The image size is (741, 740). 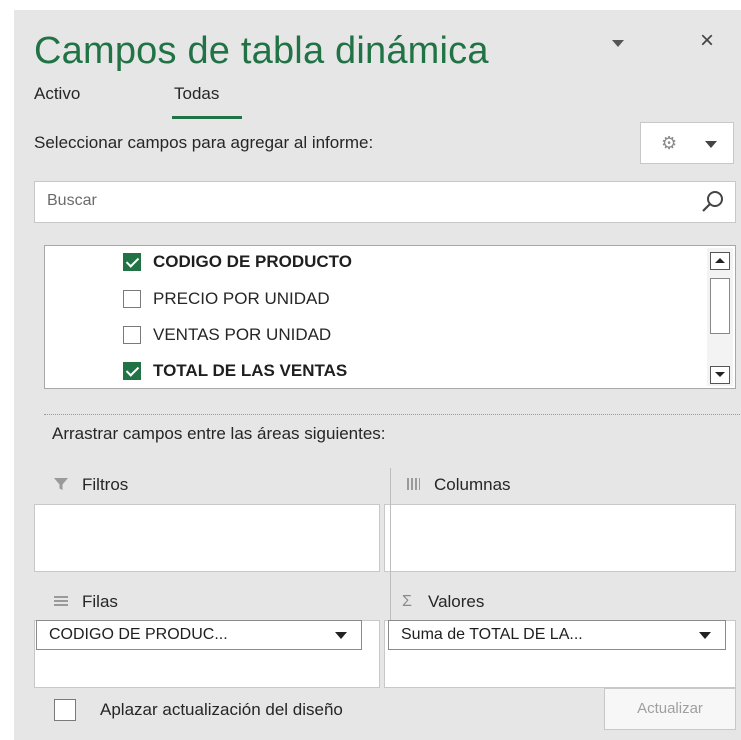 What do you see at coordinates (367, 201) in the screenshot?
I see `search-input` at bounding box center [367, 201].